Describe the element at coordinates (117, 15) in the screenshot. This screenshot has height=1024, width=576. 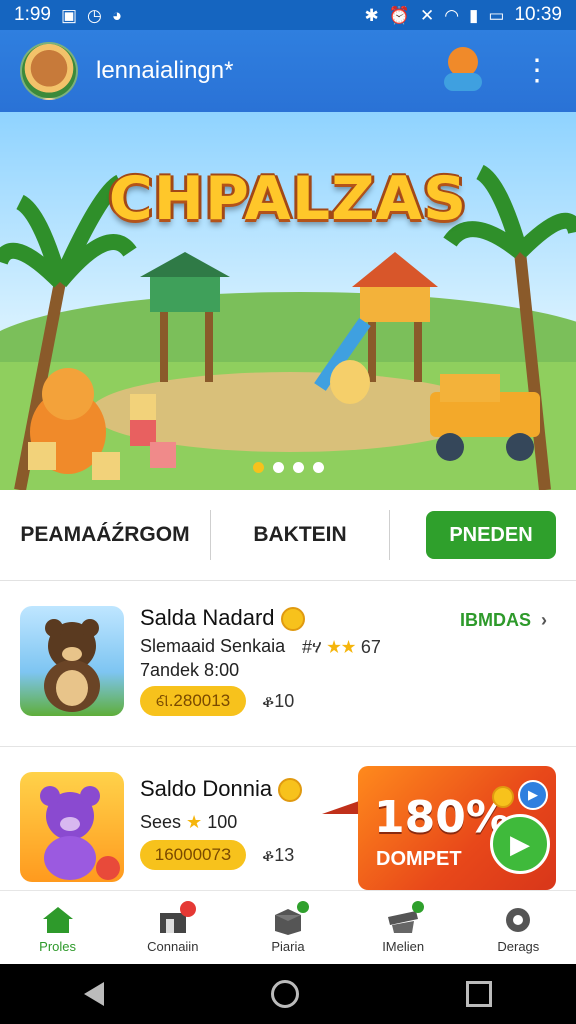
I see `circle-icon: ◕` at that location.